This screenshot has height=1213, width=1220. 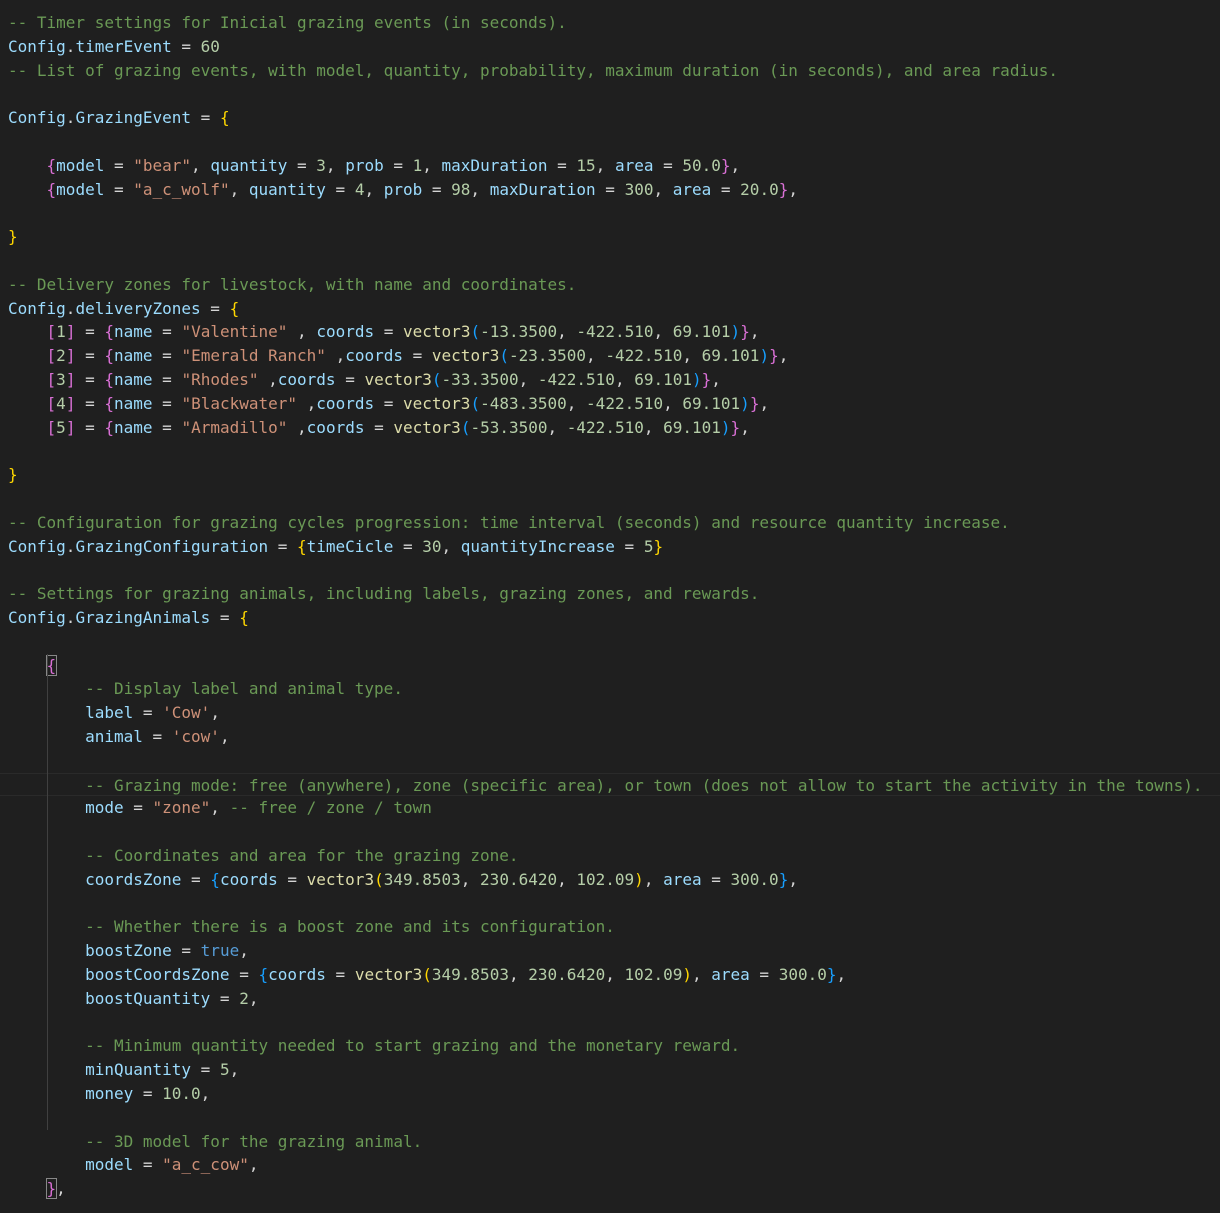 What do you see at coordinates (109, 713) in the screenshot?
I see `code-token: label` at bounding box center [109, 713].